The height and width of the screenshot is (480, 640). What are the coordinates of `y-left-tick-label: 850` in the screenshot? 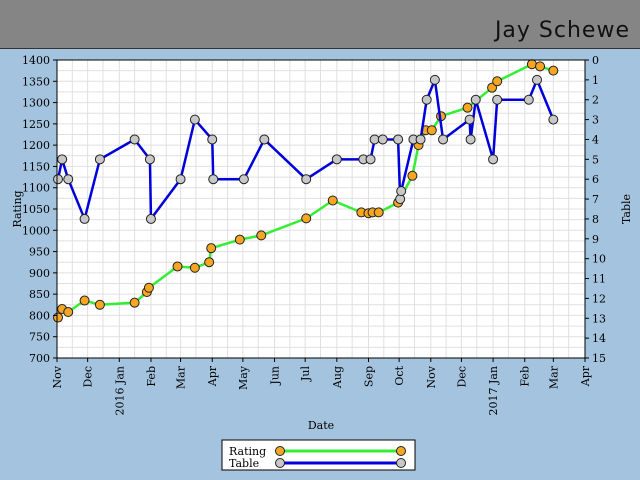 It's located at (39, 294).